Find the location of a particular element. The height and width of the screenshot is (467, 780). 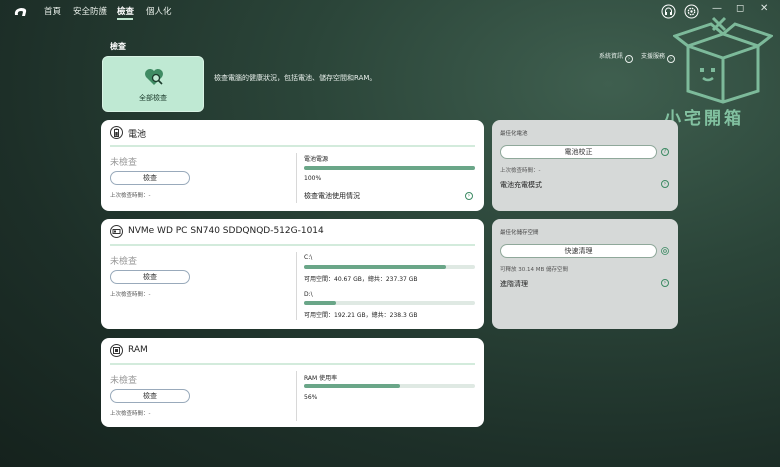

ram-status: 未檢查 is located at coordinates (124, 381).